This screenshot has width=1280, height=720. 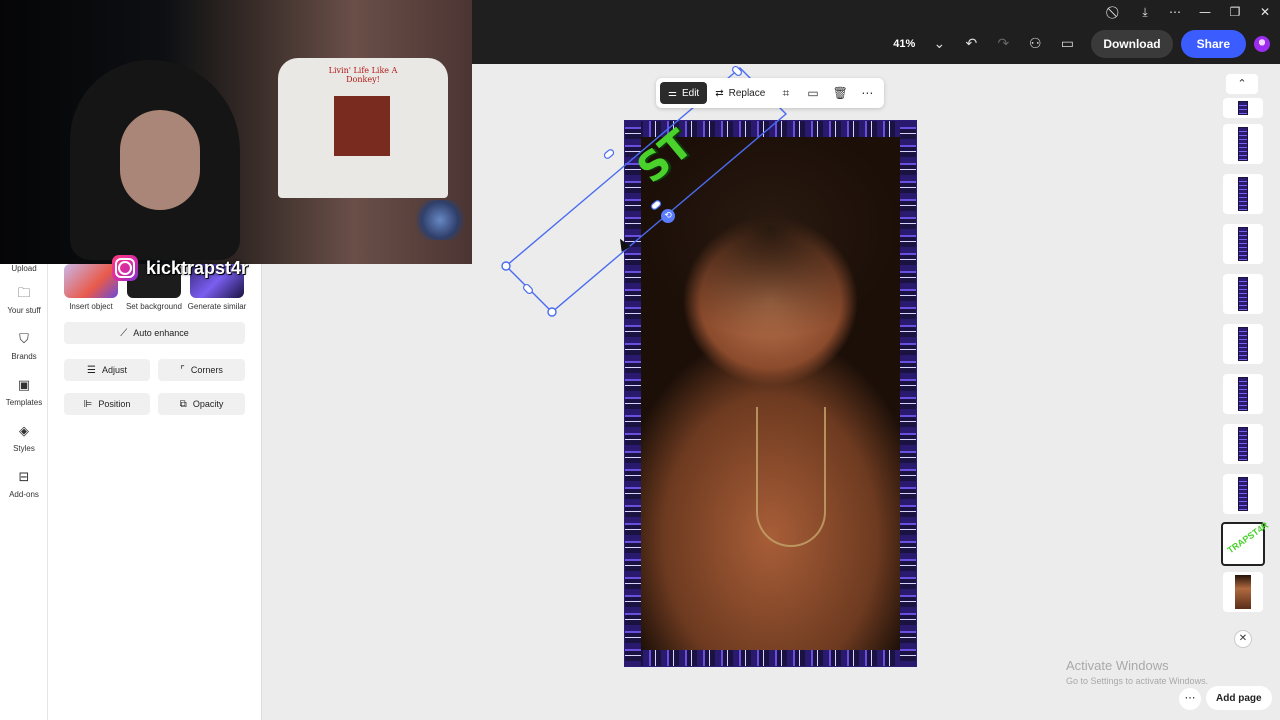 I want to click on frame-border-bottom, so click(x=770, y=658).